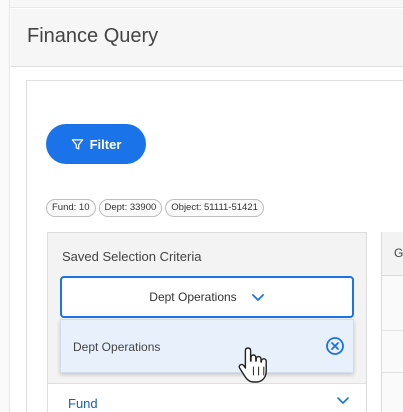  I want to click on criteria-title: Saved Selection Criteria, so click(132, 256).